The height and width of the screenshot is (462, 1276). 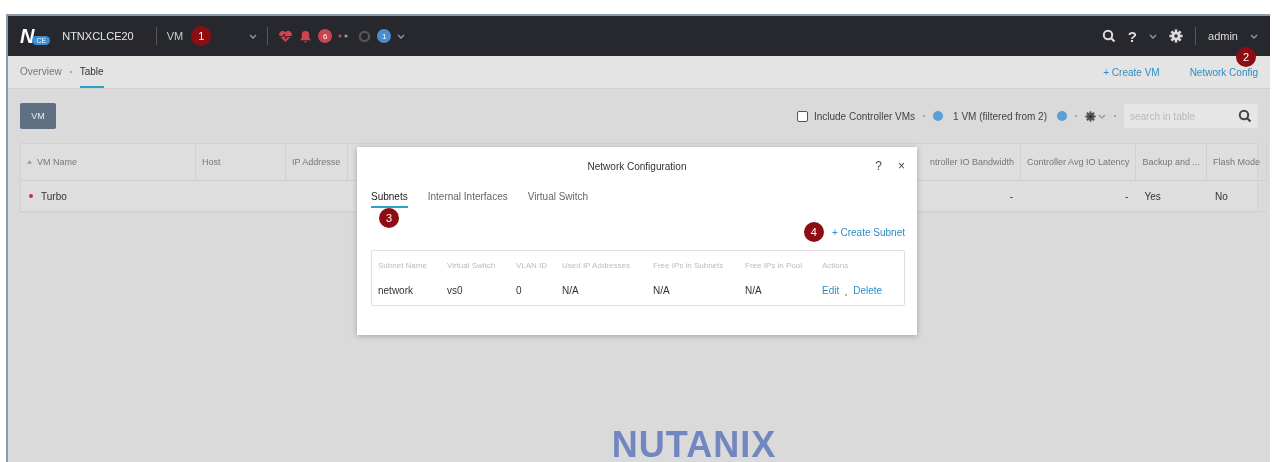 What do you see at coordinates (241, 162) in the screenshot?
I see `column-header: Host` at bounding box center [241, 162].